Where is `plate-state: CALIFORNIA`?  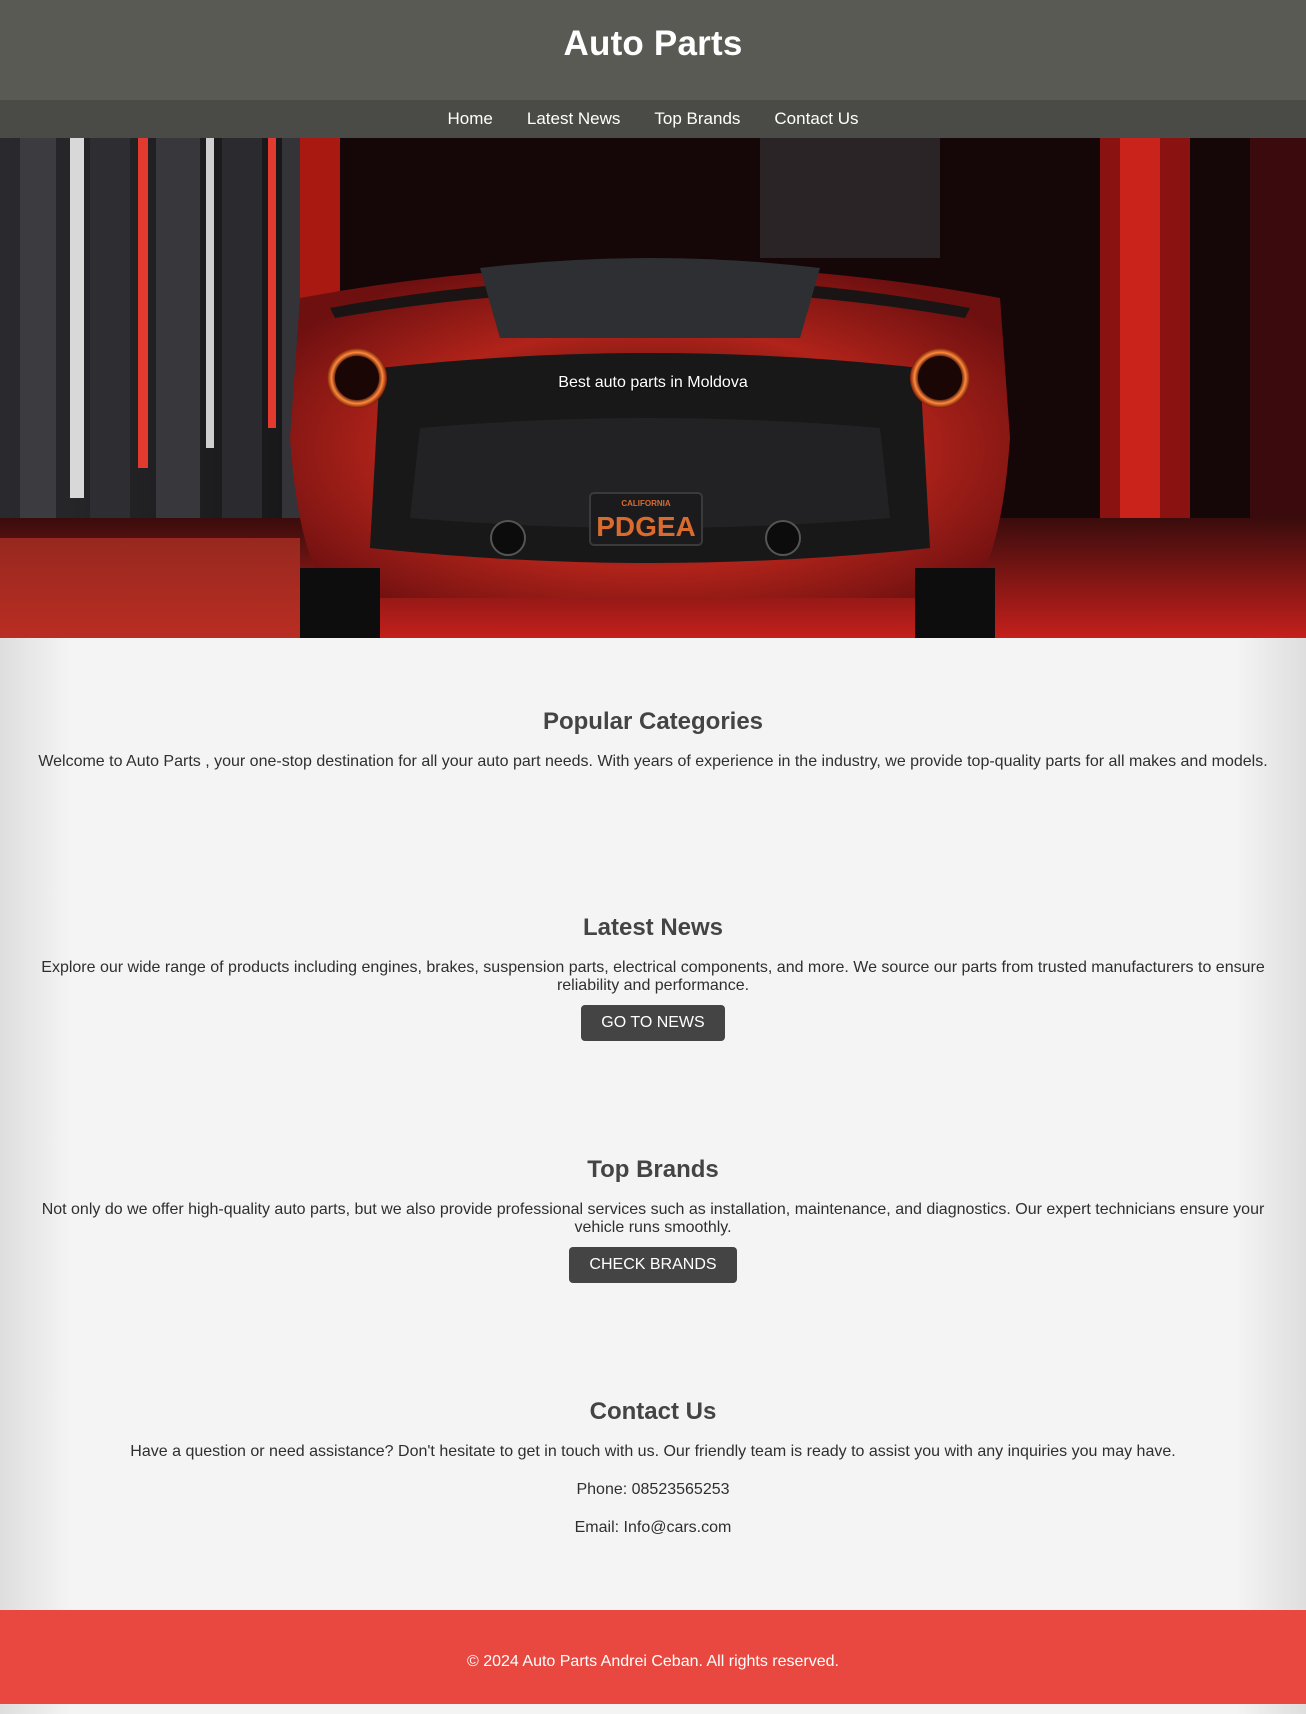 plate-state: CALIFORNIA is located at coordinates (646, 503).